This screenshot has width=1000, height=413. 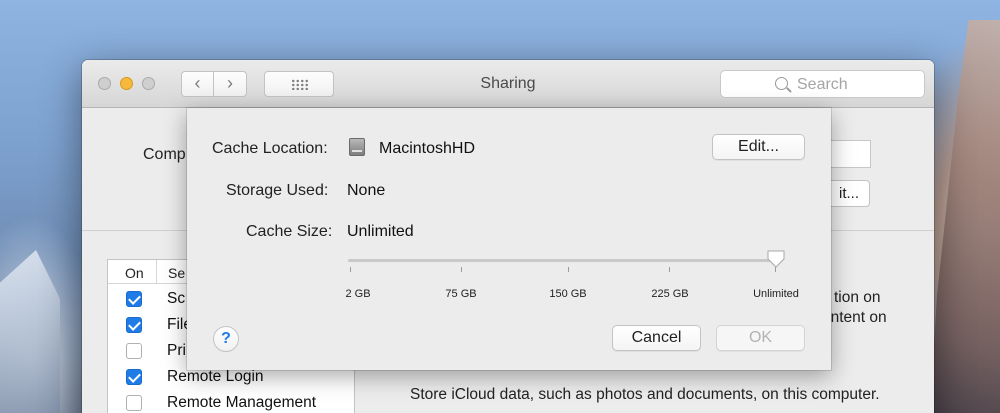 I want to click on service-description-line2: ontent on, so click(x=854, y=317).